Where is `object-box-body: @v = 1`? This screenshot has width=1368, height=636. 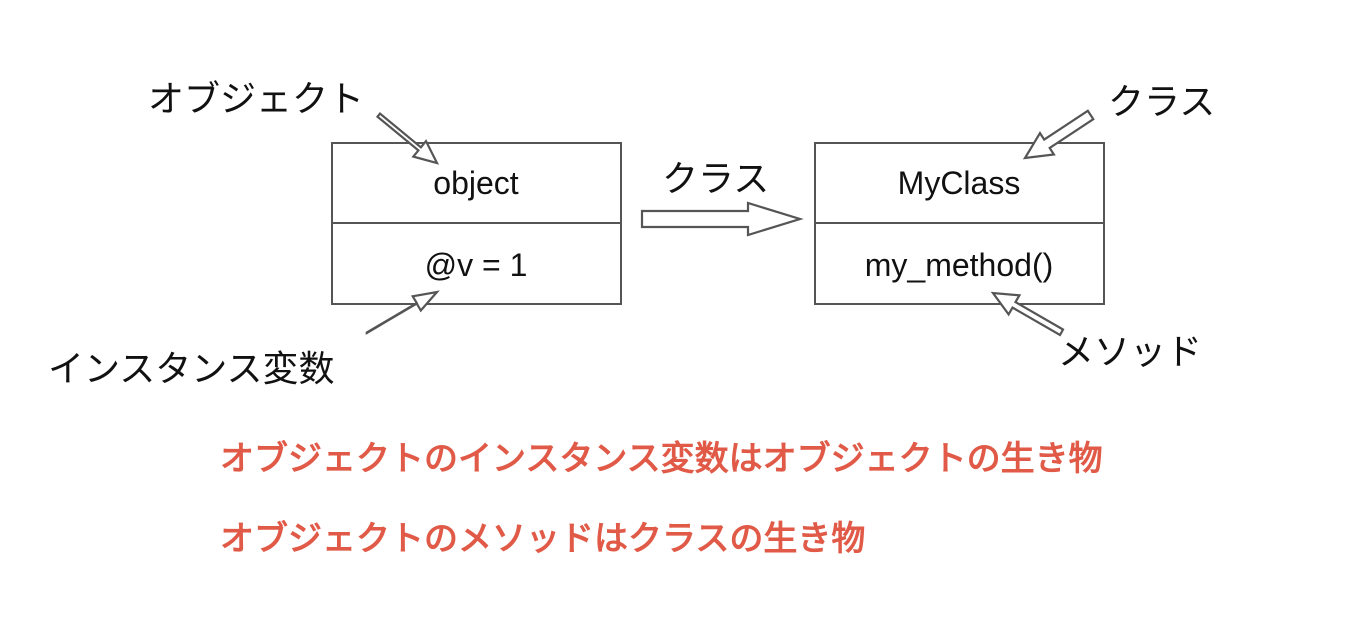 object-box-body: @v = 1 is located at coordinates (476, 265).